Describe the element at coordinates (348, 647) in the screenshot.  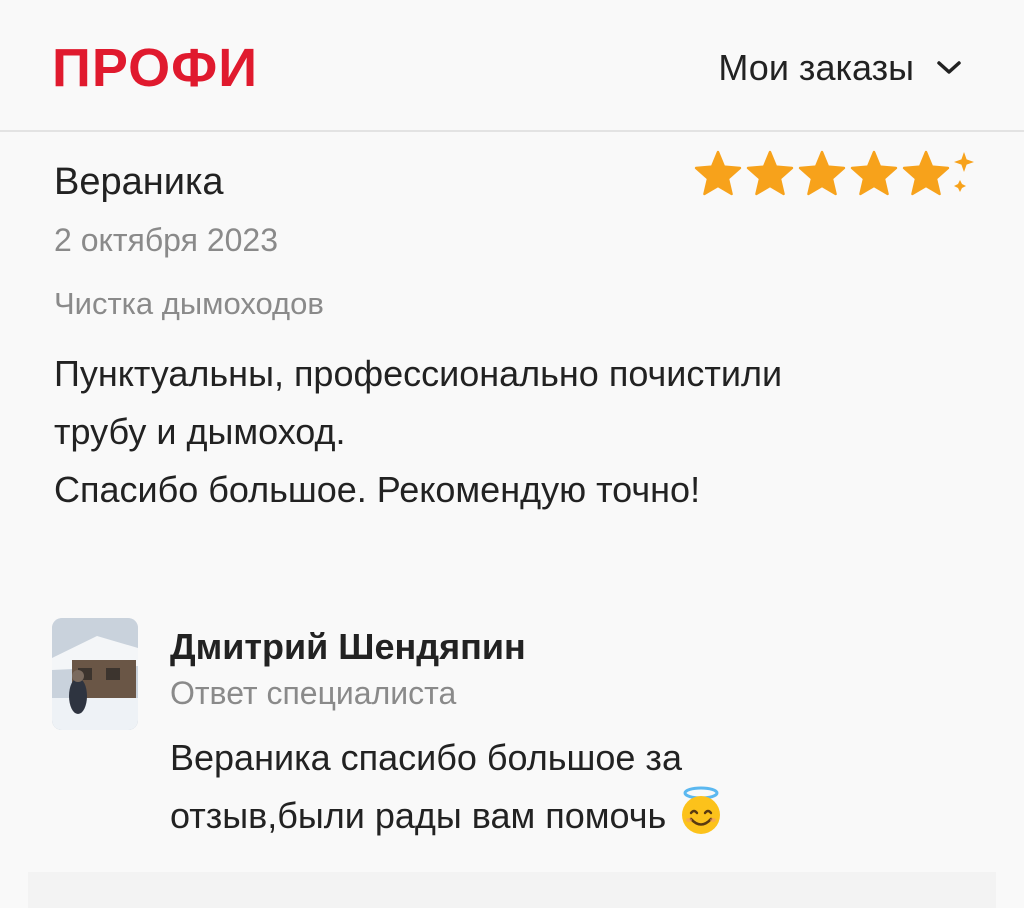
I see `reply-author: Дмитрий Шендяпин` at that location.